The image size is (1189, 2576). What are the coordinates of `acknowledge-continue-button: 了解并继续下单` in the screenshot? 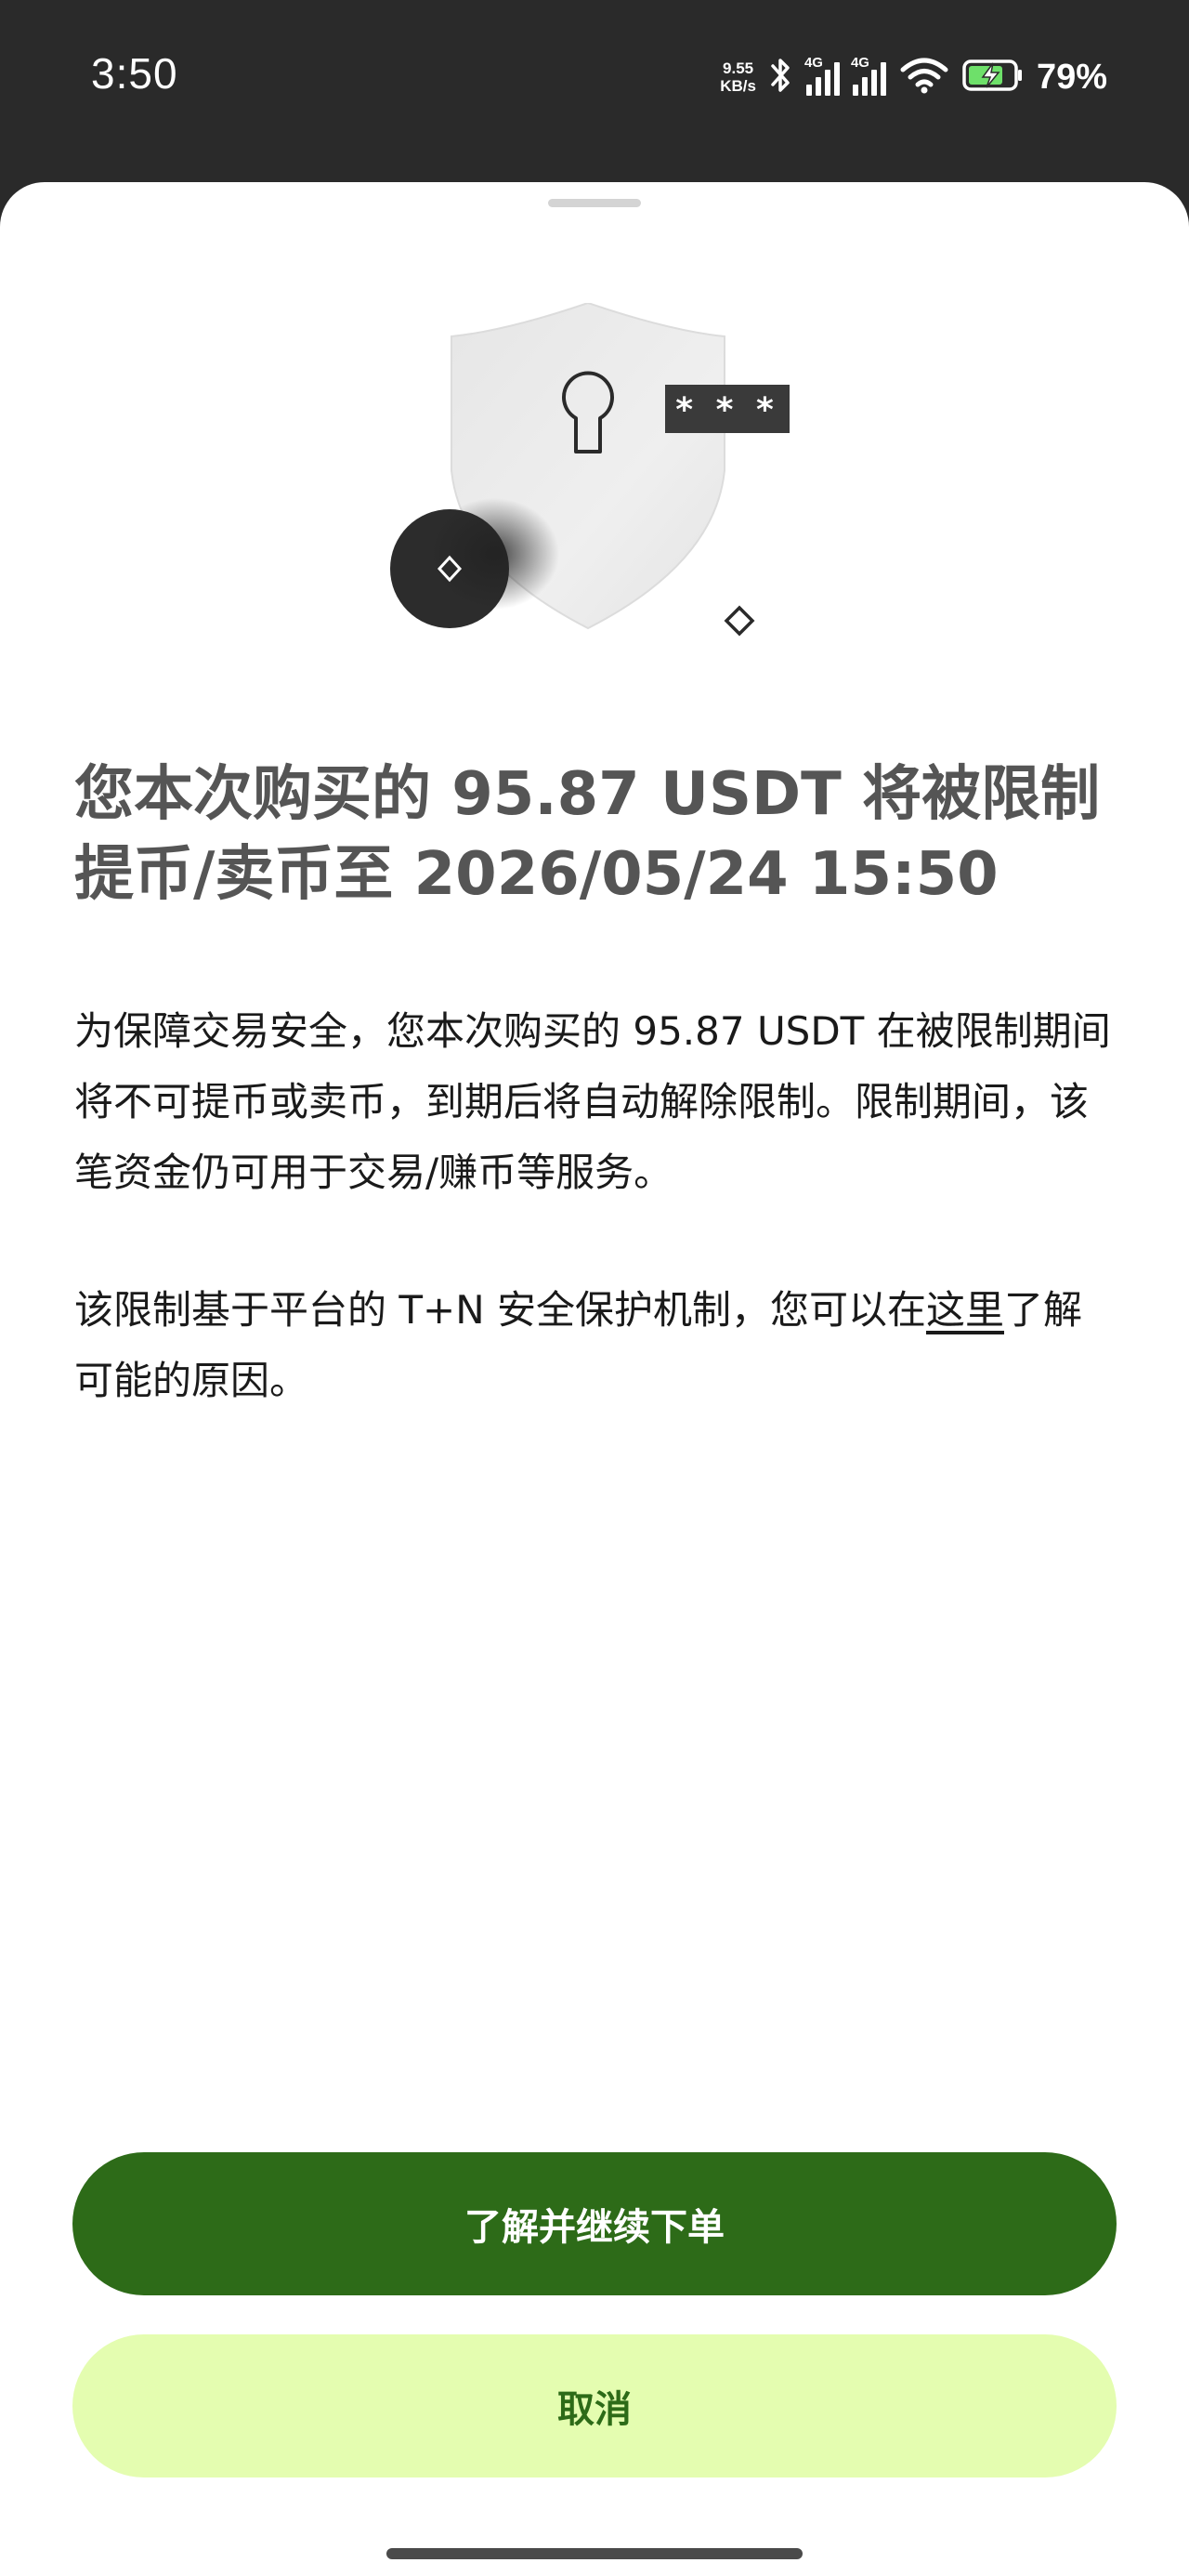 It's located at (594, 2223).